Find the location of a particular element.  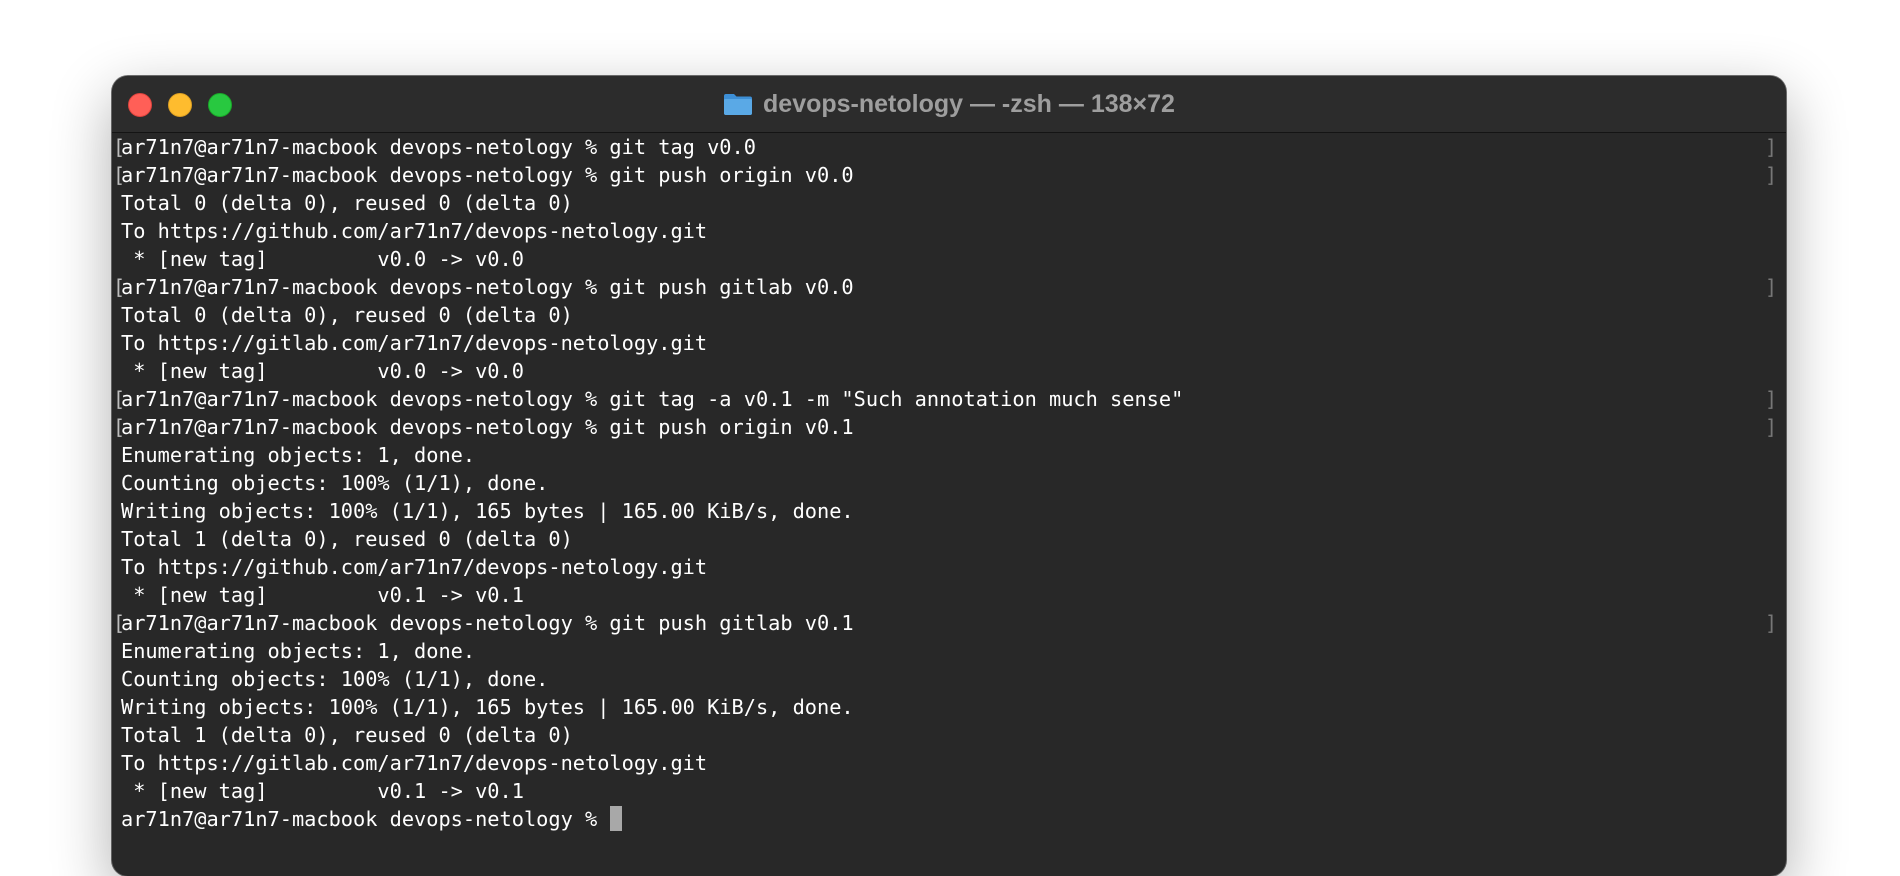

window-title: devops-netology — -zsh — 138×72 is located at coordinates (969, 103).